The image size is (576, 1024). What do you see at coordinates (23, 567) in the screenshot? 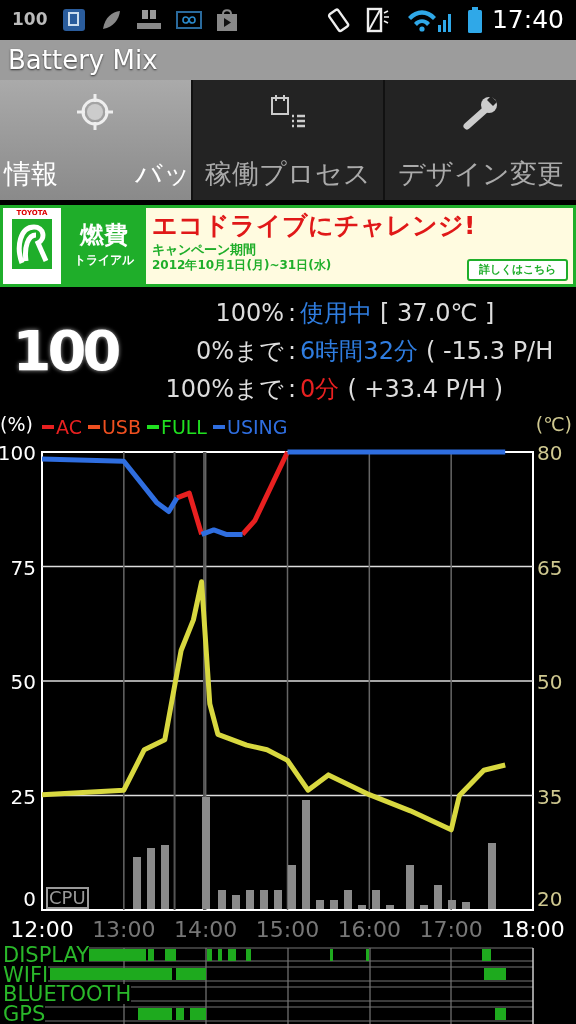
I see `tick-label: 75` at bounding box center [23, 567].